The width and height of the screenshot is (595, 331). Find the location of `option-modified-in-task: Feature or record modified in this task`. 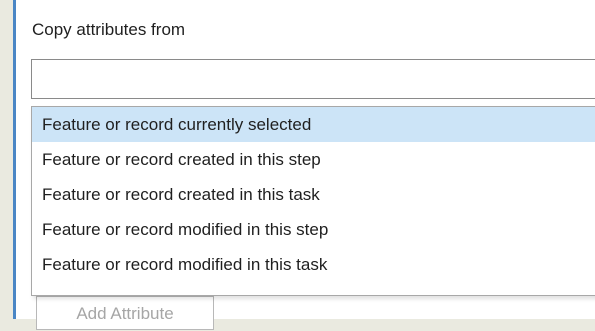

option-modified-in-task: Feature or record modified in this task is located at coordinates (313, 264).